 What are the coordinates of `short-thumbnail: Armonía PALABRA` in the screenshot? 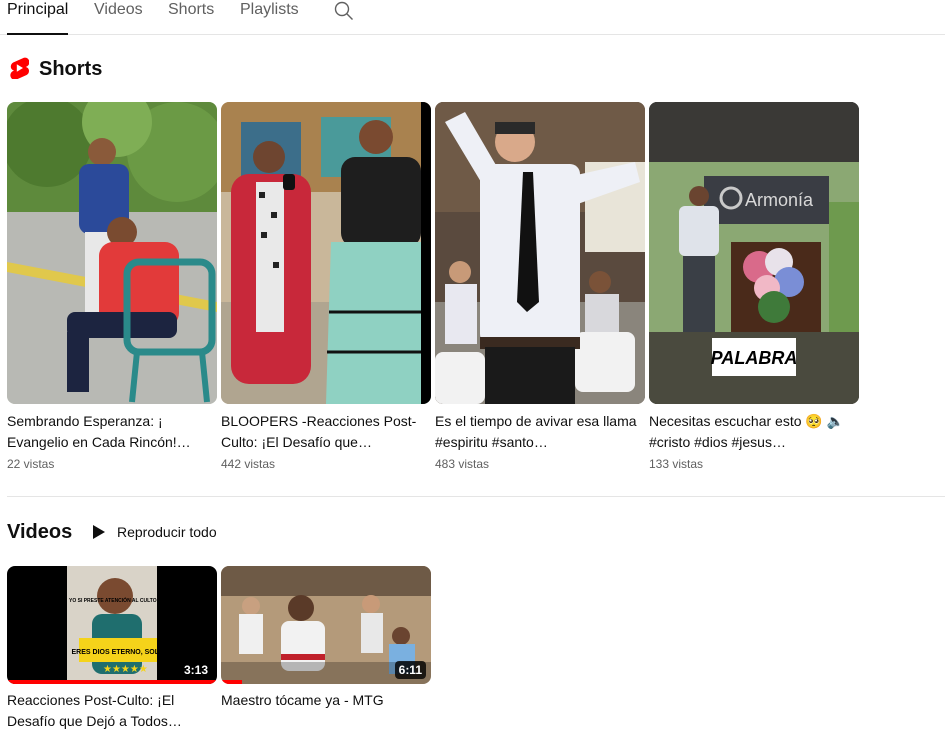 It's located at (754, 253).